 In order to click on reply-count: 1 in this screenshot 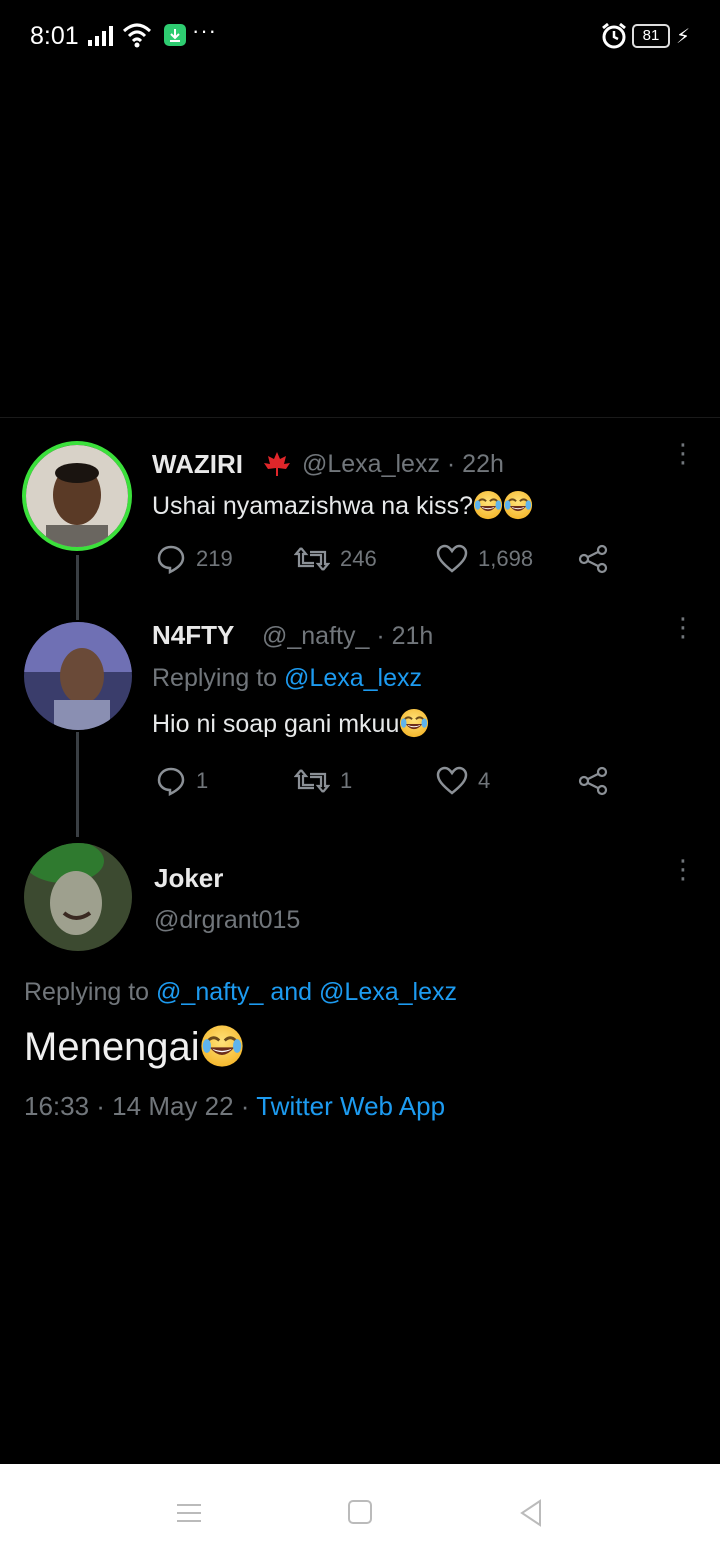, I will do `click(202, 780)`.